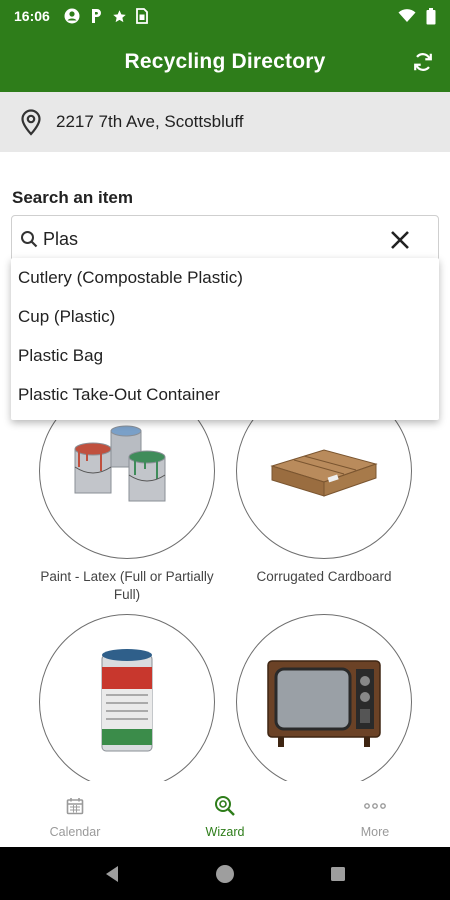 The image size is (450, 900). Describe the element at coordinates (225, 277) in the screenshot. I see `suggestion-item: Cutlery (Compostable Plastic)` at that location.